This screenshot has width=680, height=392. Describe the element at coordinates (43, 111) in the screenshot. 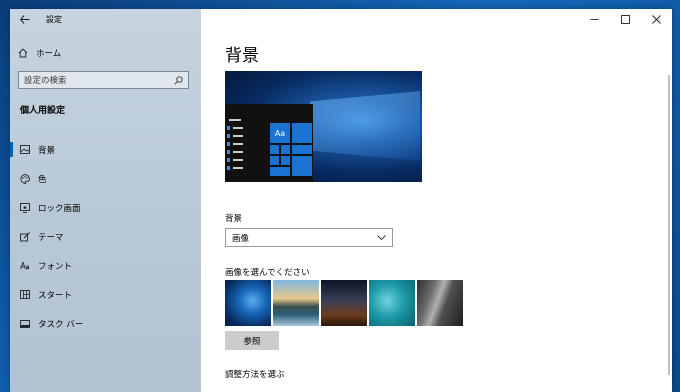

I see `section-title: 個人用設定` at that location.